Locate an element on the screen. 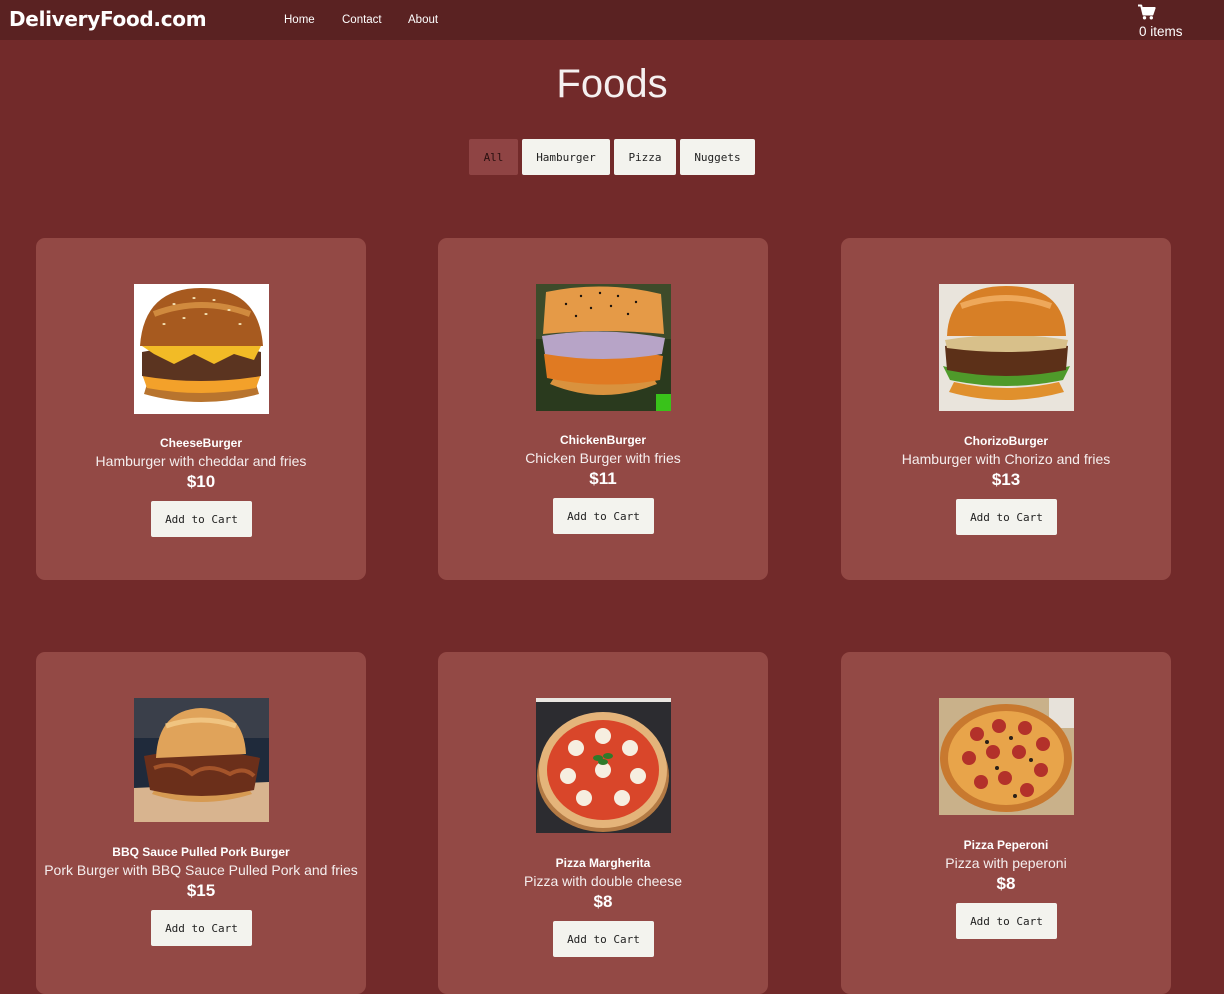  product-name: ChorizoBurger is located at coordinates (1006, 441).